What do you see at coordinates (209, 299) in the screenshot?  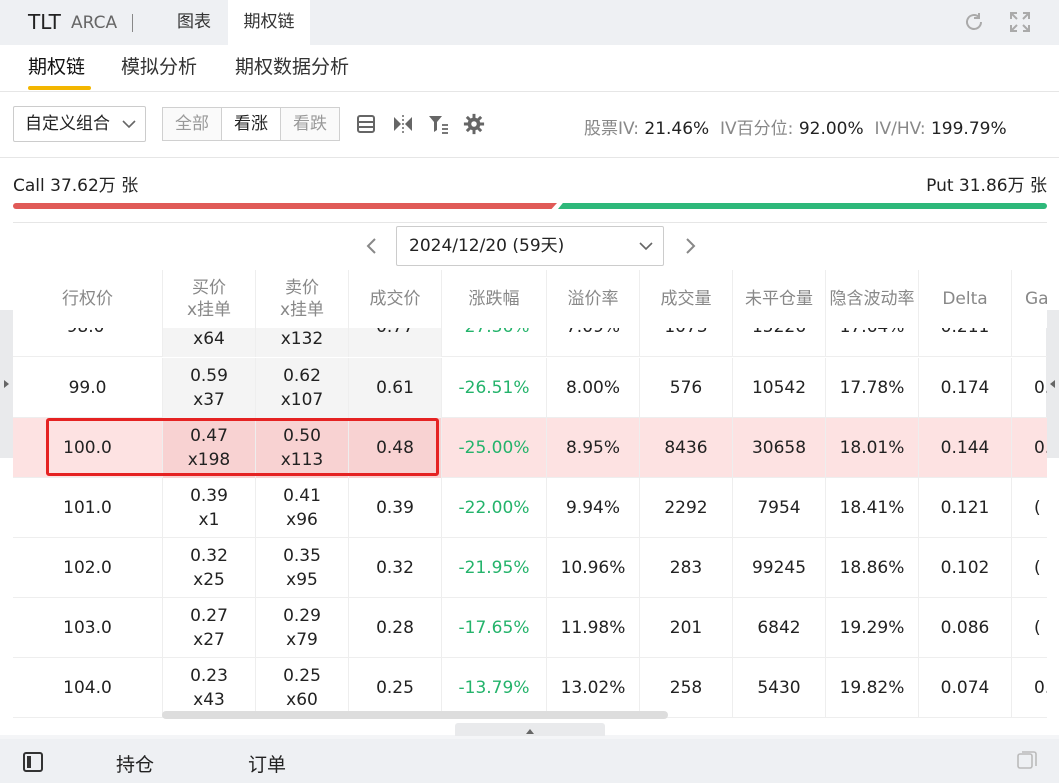 I see `col-bid: 买价 x挂单` at bounding box center [209, 299].